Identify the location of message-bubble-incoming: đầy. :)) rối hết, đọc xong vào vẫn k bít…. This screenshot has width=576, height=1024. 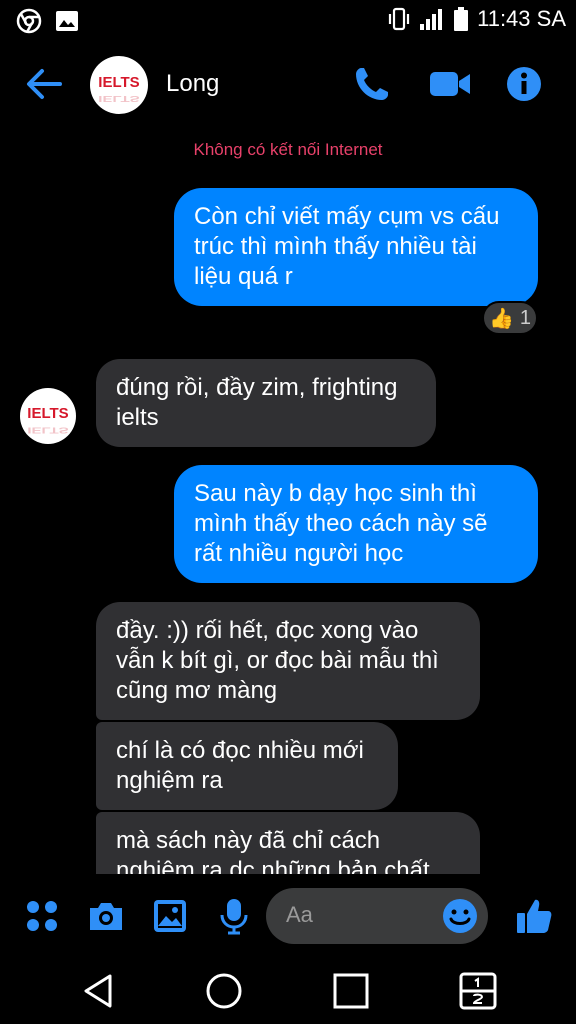
(288, 661).